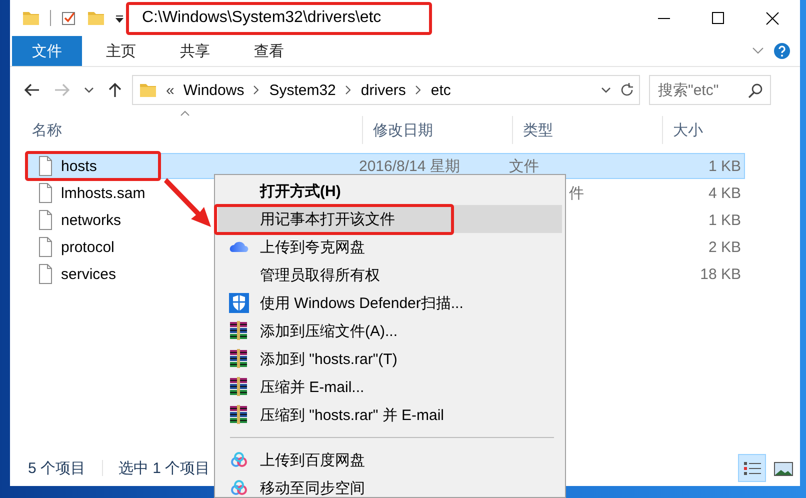  What do you see at coordinates (103, 193) in the screenshot?
I see `file-name: lmhosts.sam` at bounding box center [103, 193].